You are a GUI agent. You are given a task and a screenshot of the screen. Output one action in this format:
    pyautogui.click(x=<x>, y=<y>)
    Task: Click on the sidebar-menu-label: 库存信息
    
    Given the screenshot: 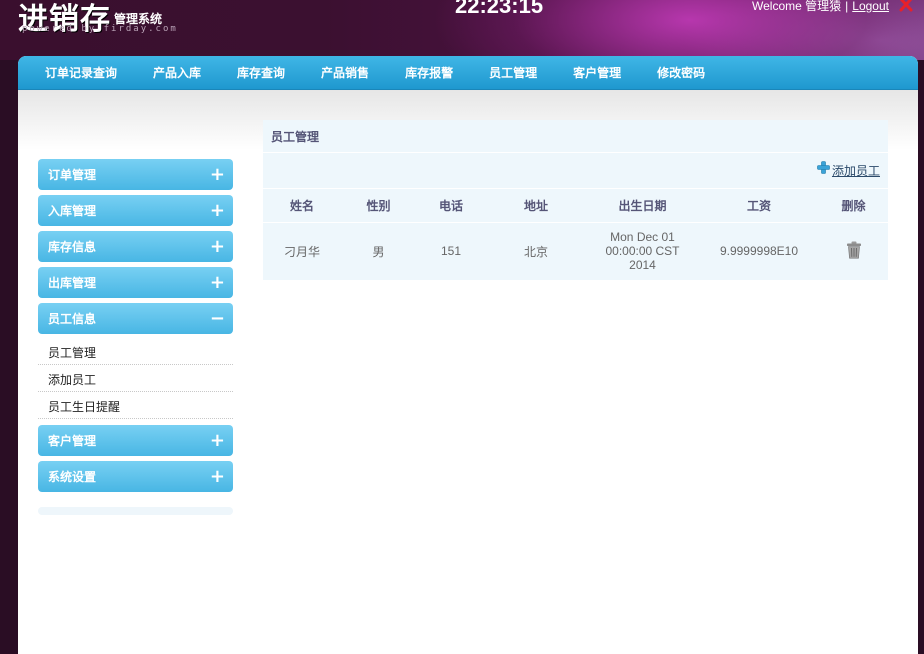 What is the action you would take?
    pyautogui.click(x=72, y=247)
    